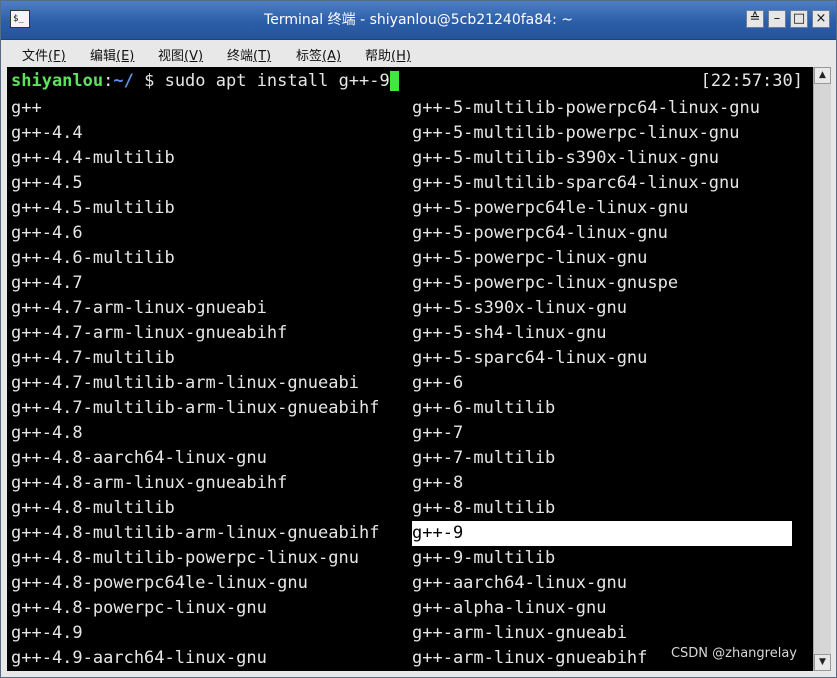 The image size is (837, 678). I want to click on menu-file-key: (F), so click(57, 56).